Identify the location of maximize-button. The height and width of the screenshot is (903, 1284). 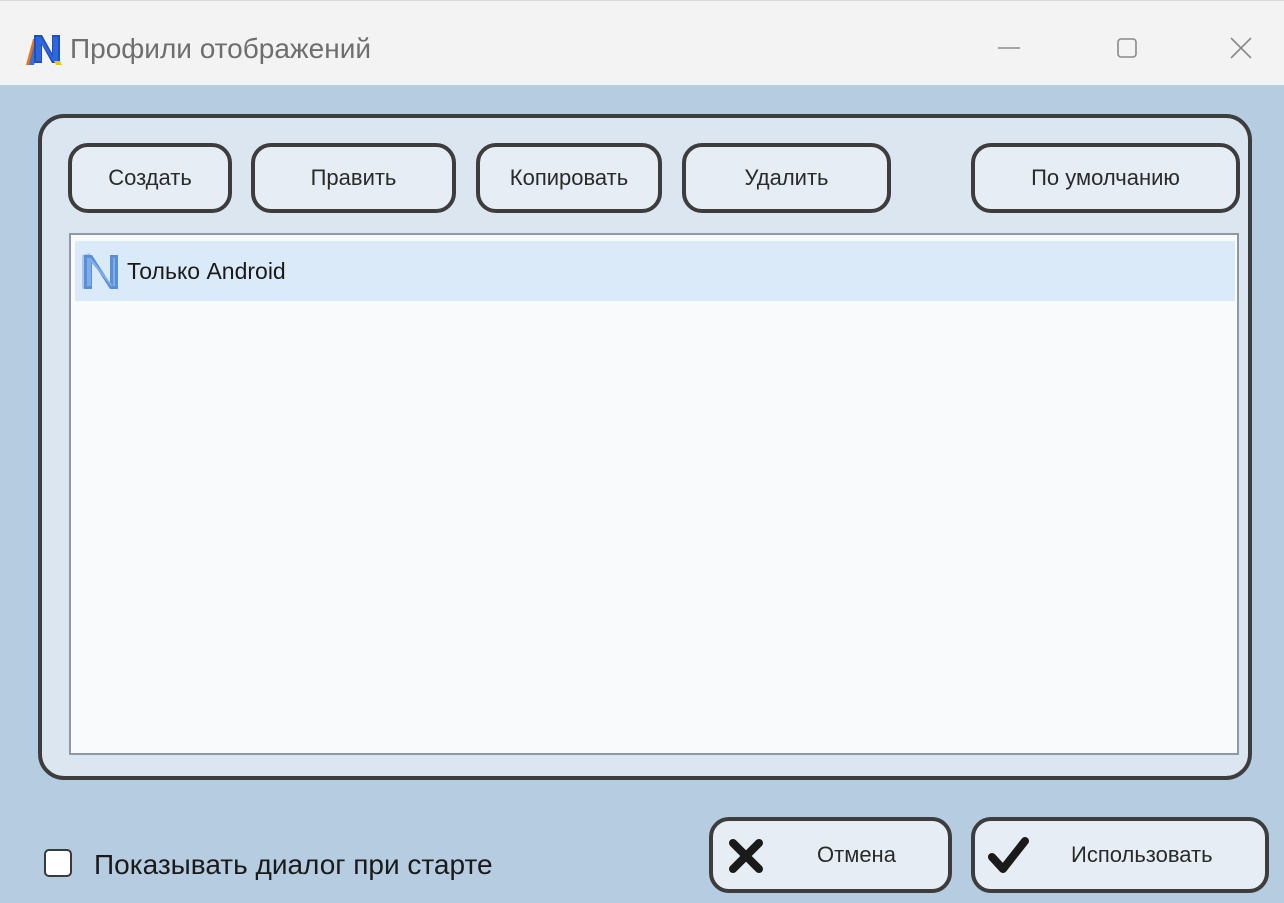
(1127, 48).